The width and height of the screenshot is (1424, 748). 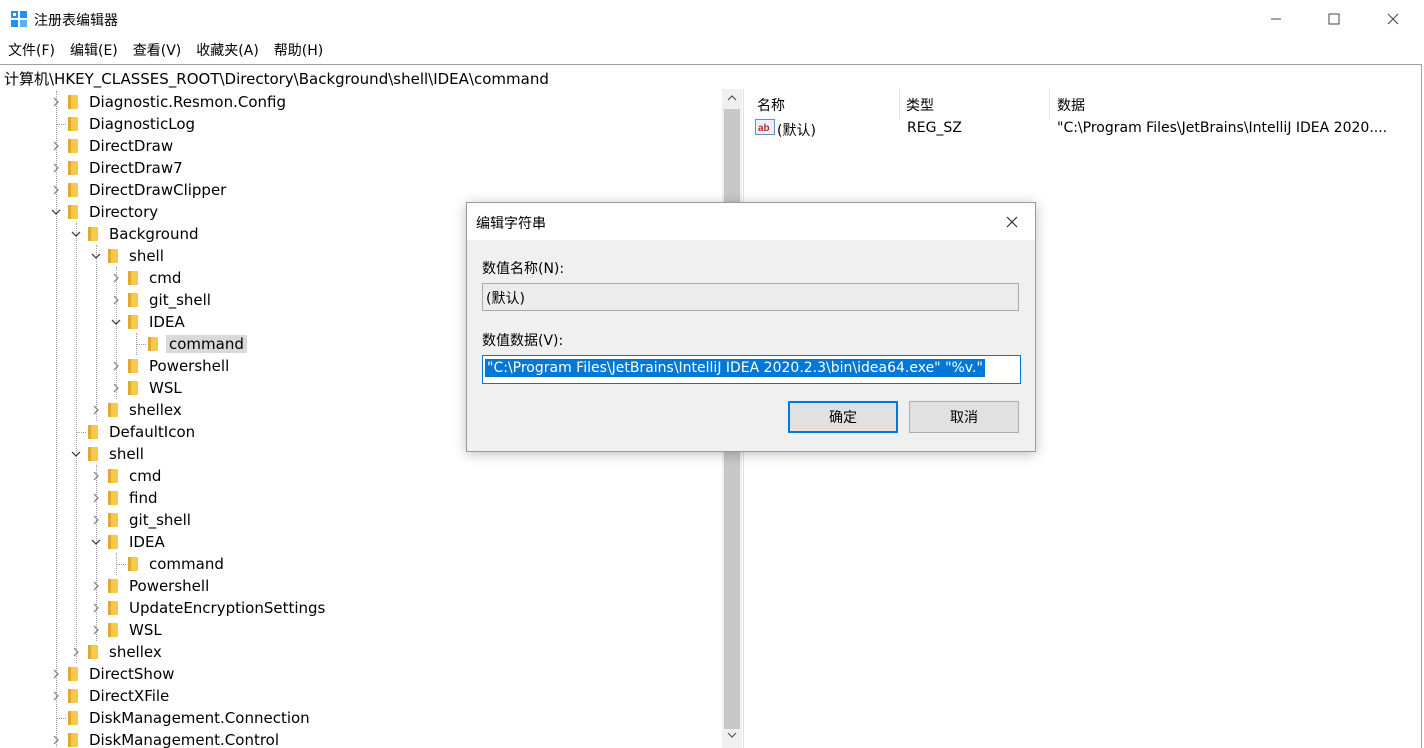 I want to click on tree-item: DirectDraw, so click(x=361, y=146).